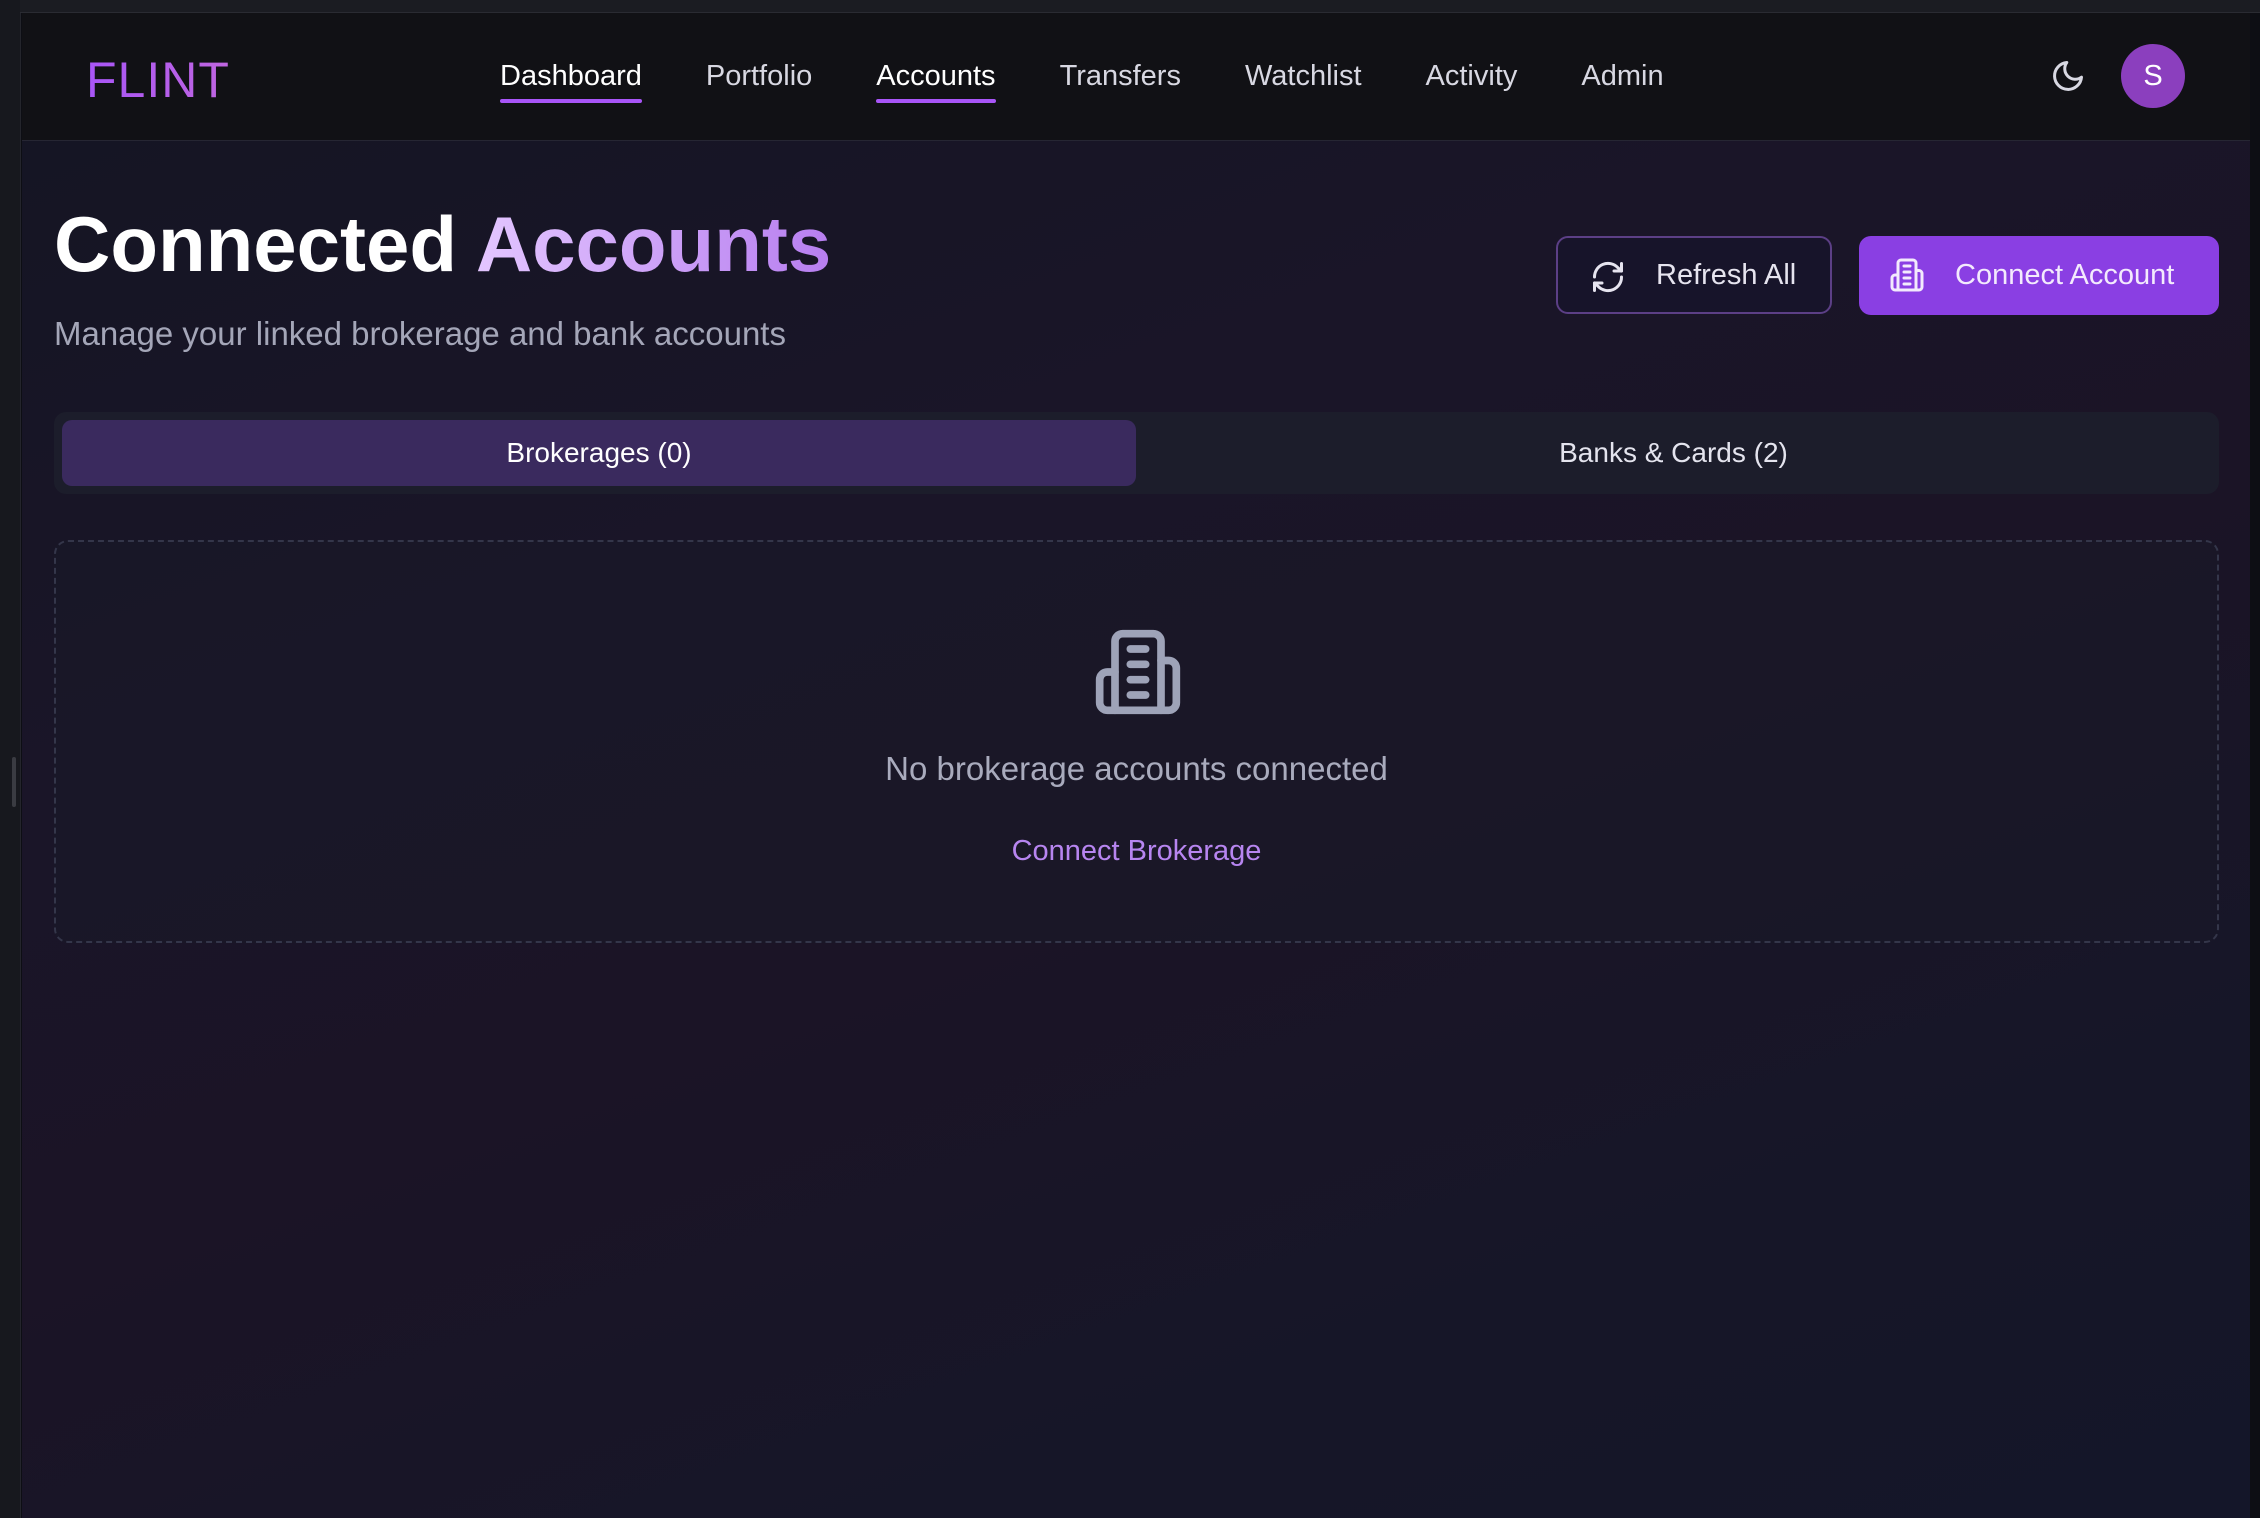 The width and height of the screenshot is (2260, 1518). I want to click on page-title-main: Connected, so click(256, 244).